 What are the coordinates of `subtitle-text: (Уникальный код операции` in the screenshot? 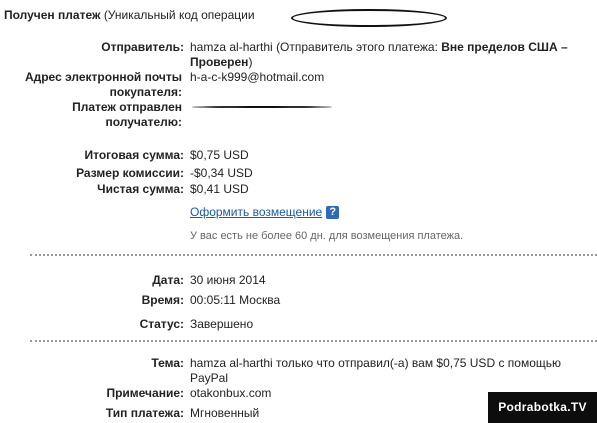 It's located at (179, 15).